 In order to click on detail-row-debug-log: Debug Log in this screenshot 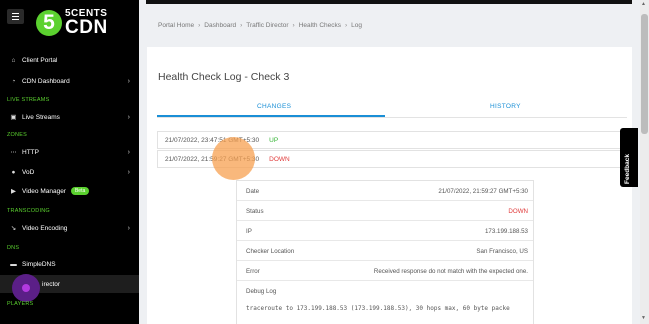, I will do `click(385, 291)`.